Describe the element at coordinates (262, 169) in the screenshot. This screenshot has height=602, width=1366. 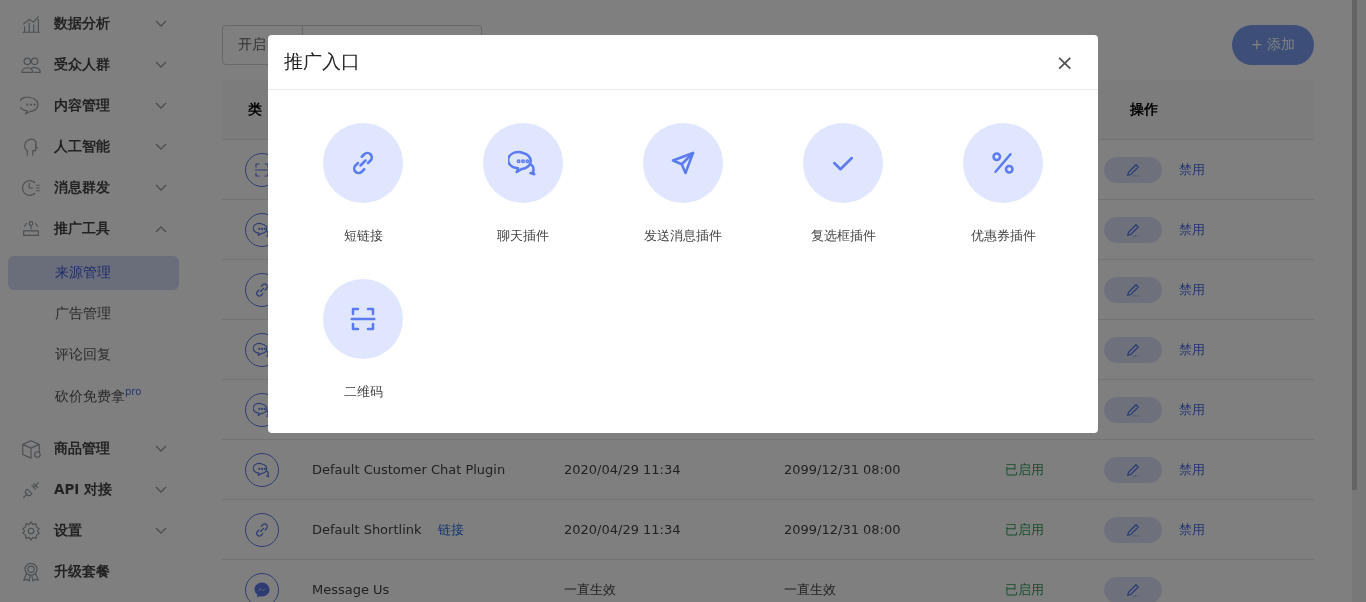
I see `scan-frame-icon` at that location.